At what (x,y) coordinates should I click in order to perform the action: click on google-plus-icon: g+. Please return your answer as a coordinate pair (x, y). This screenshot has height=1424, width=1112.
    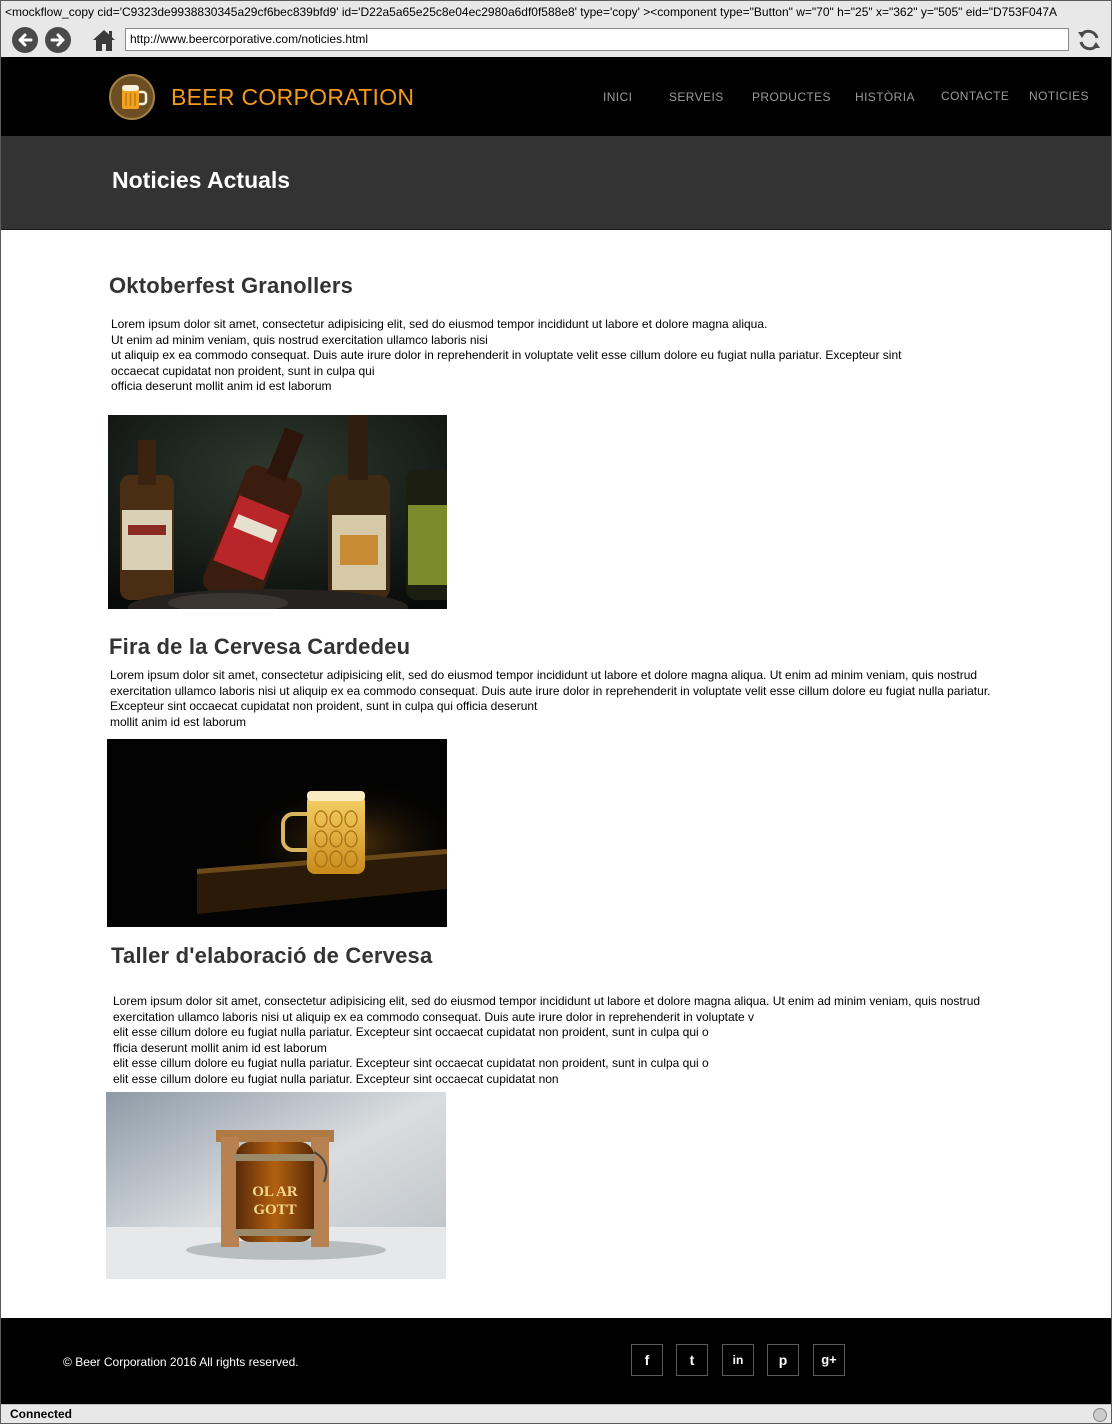
    Looking at the image, I should click on (829, 1360).